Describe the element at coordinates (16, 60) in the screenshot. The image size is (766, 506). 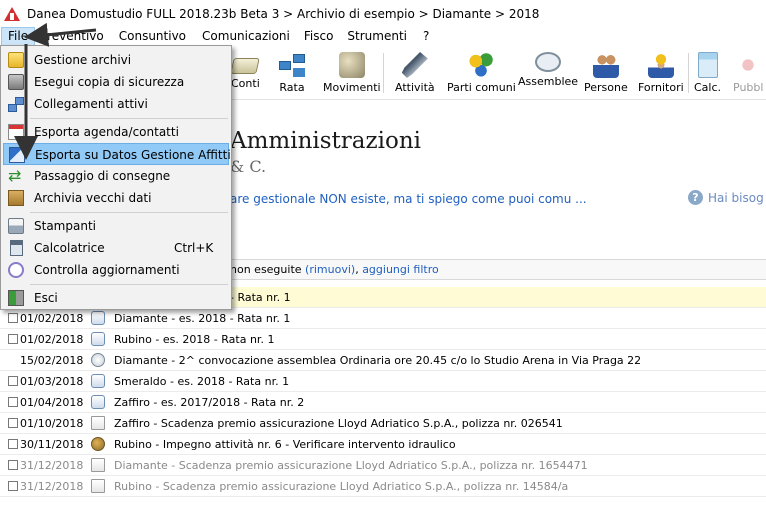
I see `folder-icon` at that location.